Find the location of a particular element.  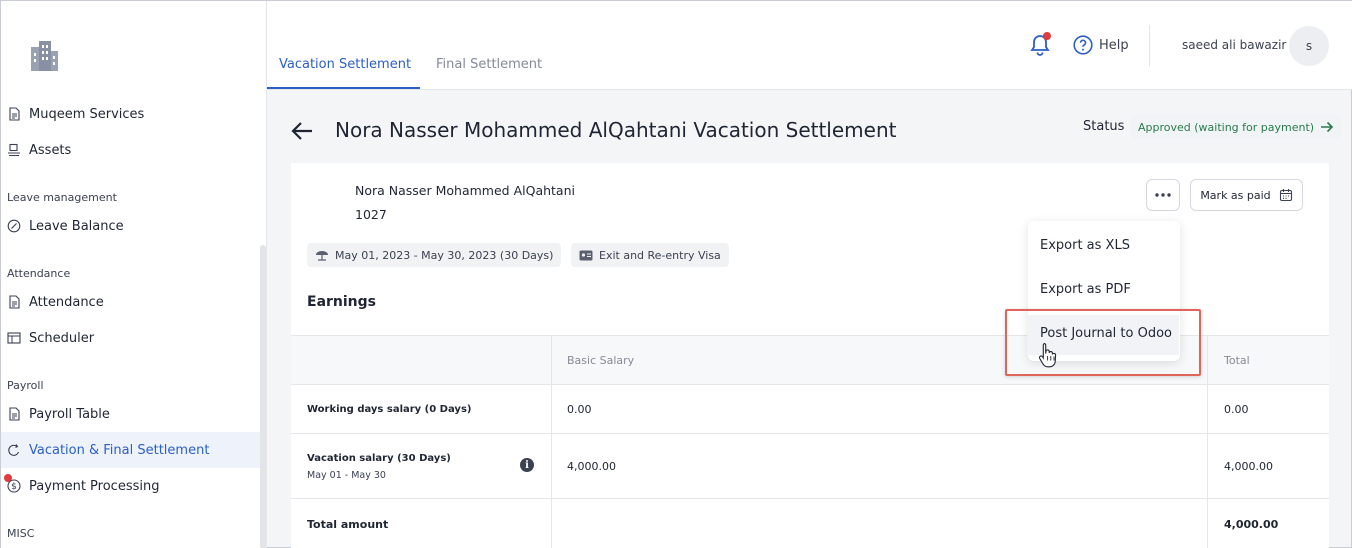

column-header-total: Total is located at coordinates (1237, 360).